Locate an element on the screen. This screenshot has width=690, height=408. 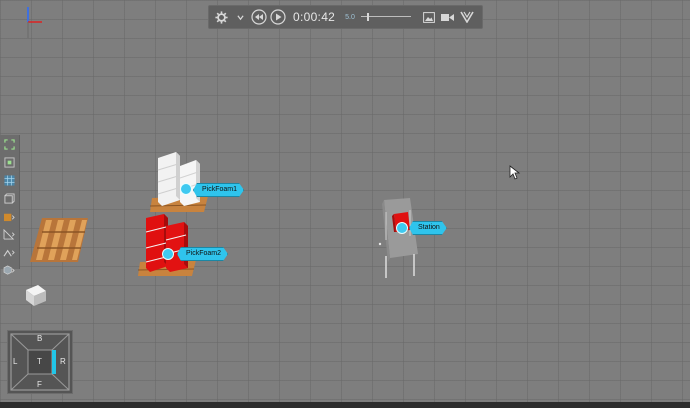
run-speed-value: 5.0 is located at coordinates (350, 17).